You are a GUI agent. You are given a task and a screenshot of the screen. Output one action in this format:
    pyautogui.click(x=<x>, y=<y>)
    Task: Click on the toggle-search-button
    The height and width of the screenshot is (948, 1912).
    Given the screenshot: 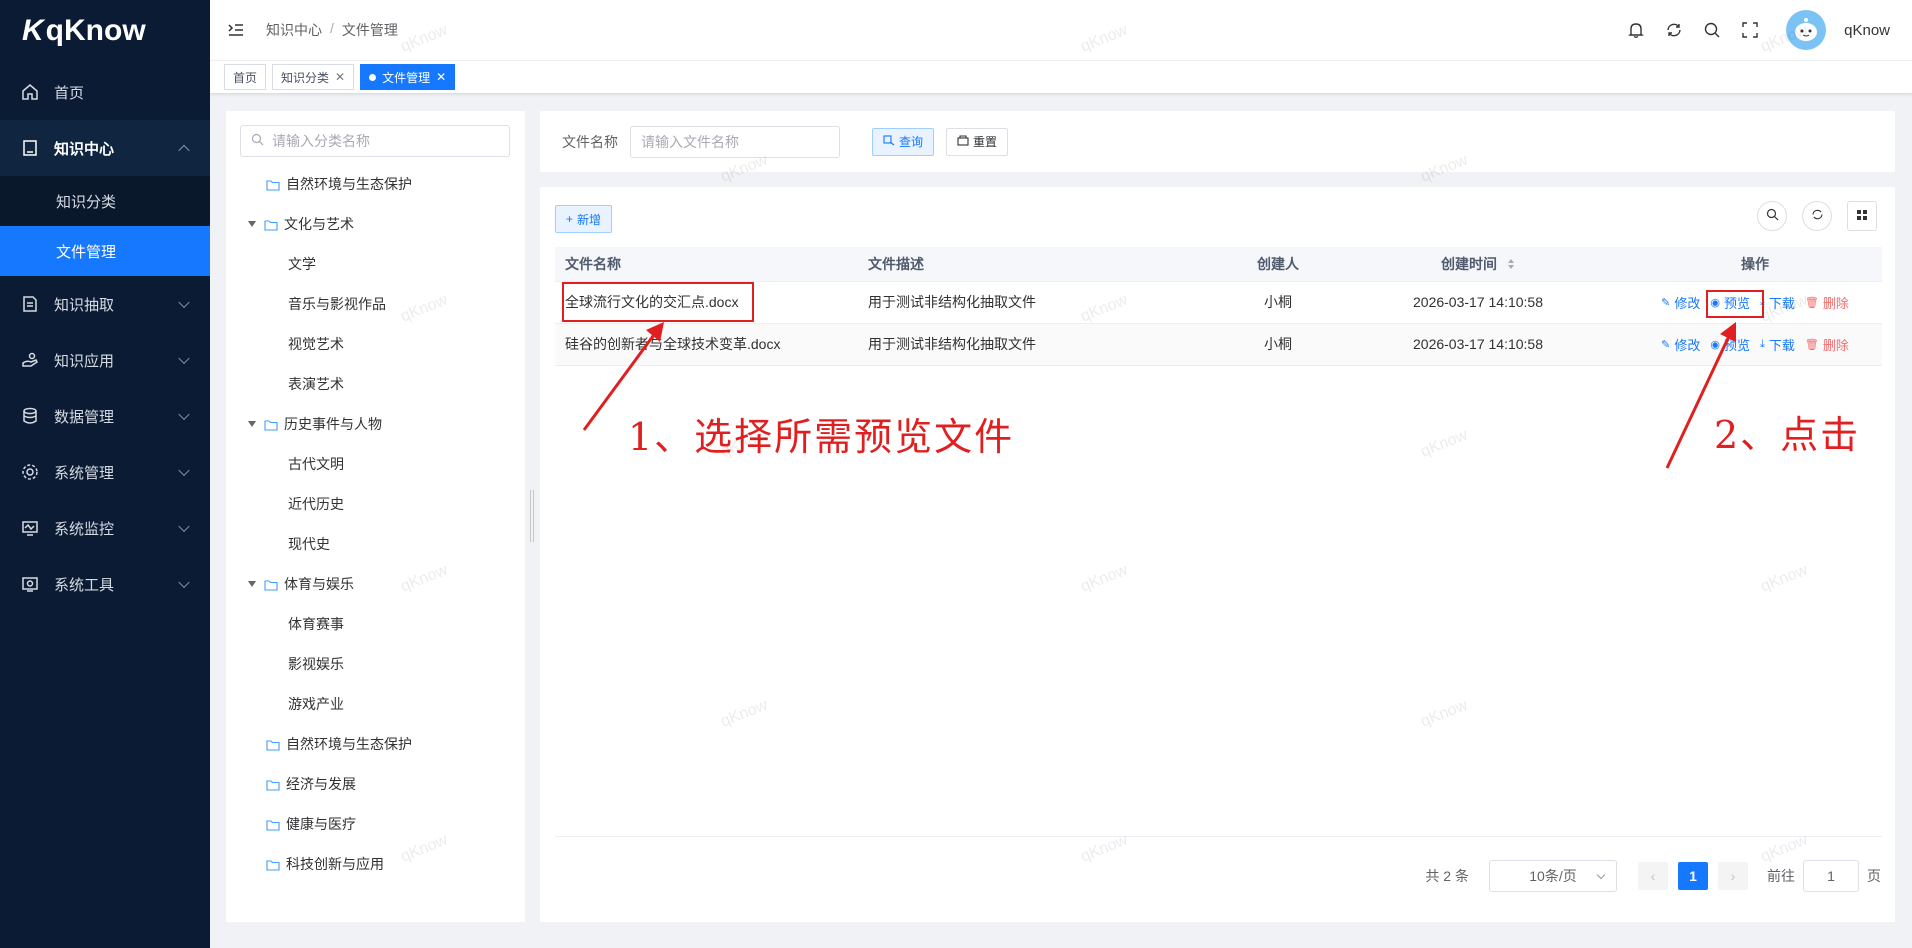 What is the action you would take?
    pyautogui.click(x=1772, y=216)
    